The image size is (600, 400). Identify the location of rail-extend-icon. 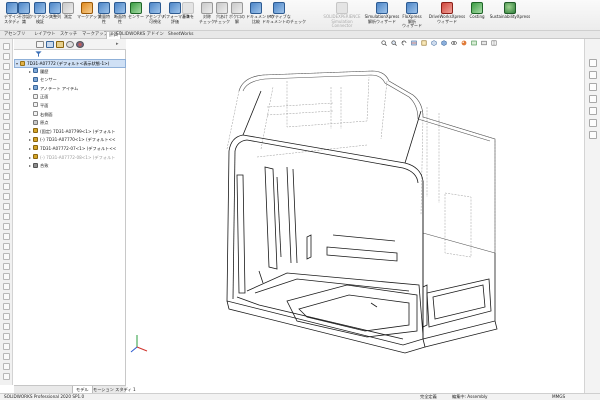
(6, 226).